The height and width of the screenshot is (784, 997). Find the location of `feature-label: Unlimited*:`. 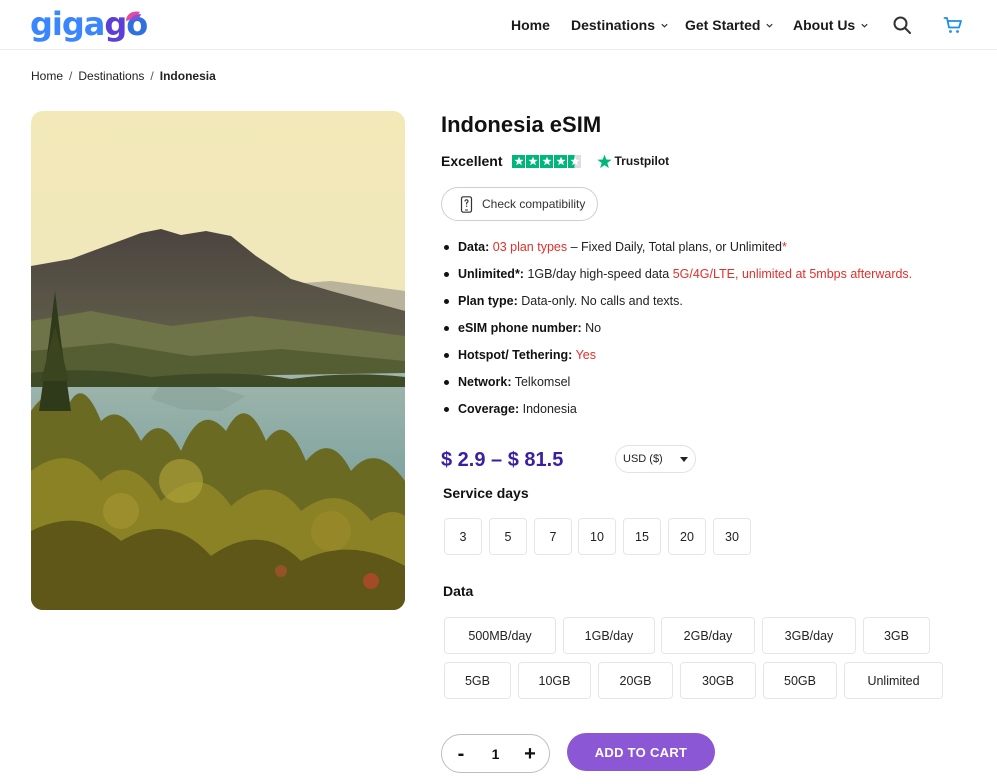

feature-label: Unlimited*: is located at coordinates (491, 274).